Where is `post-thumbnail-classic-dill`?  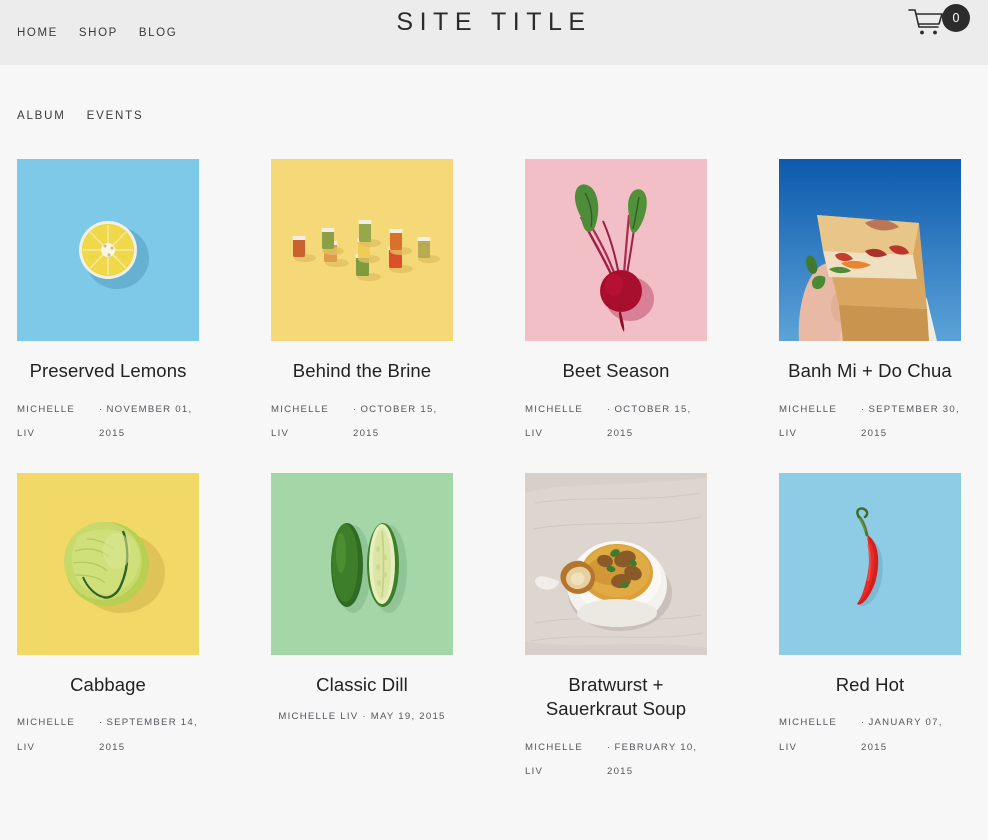 post-thumbnail-classic-dill is located at coordinates (362, 563).